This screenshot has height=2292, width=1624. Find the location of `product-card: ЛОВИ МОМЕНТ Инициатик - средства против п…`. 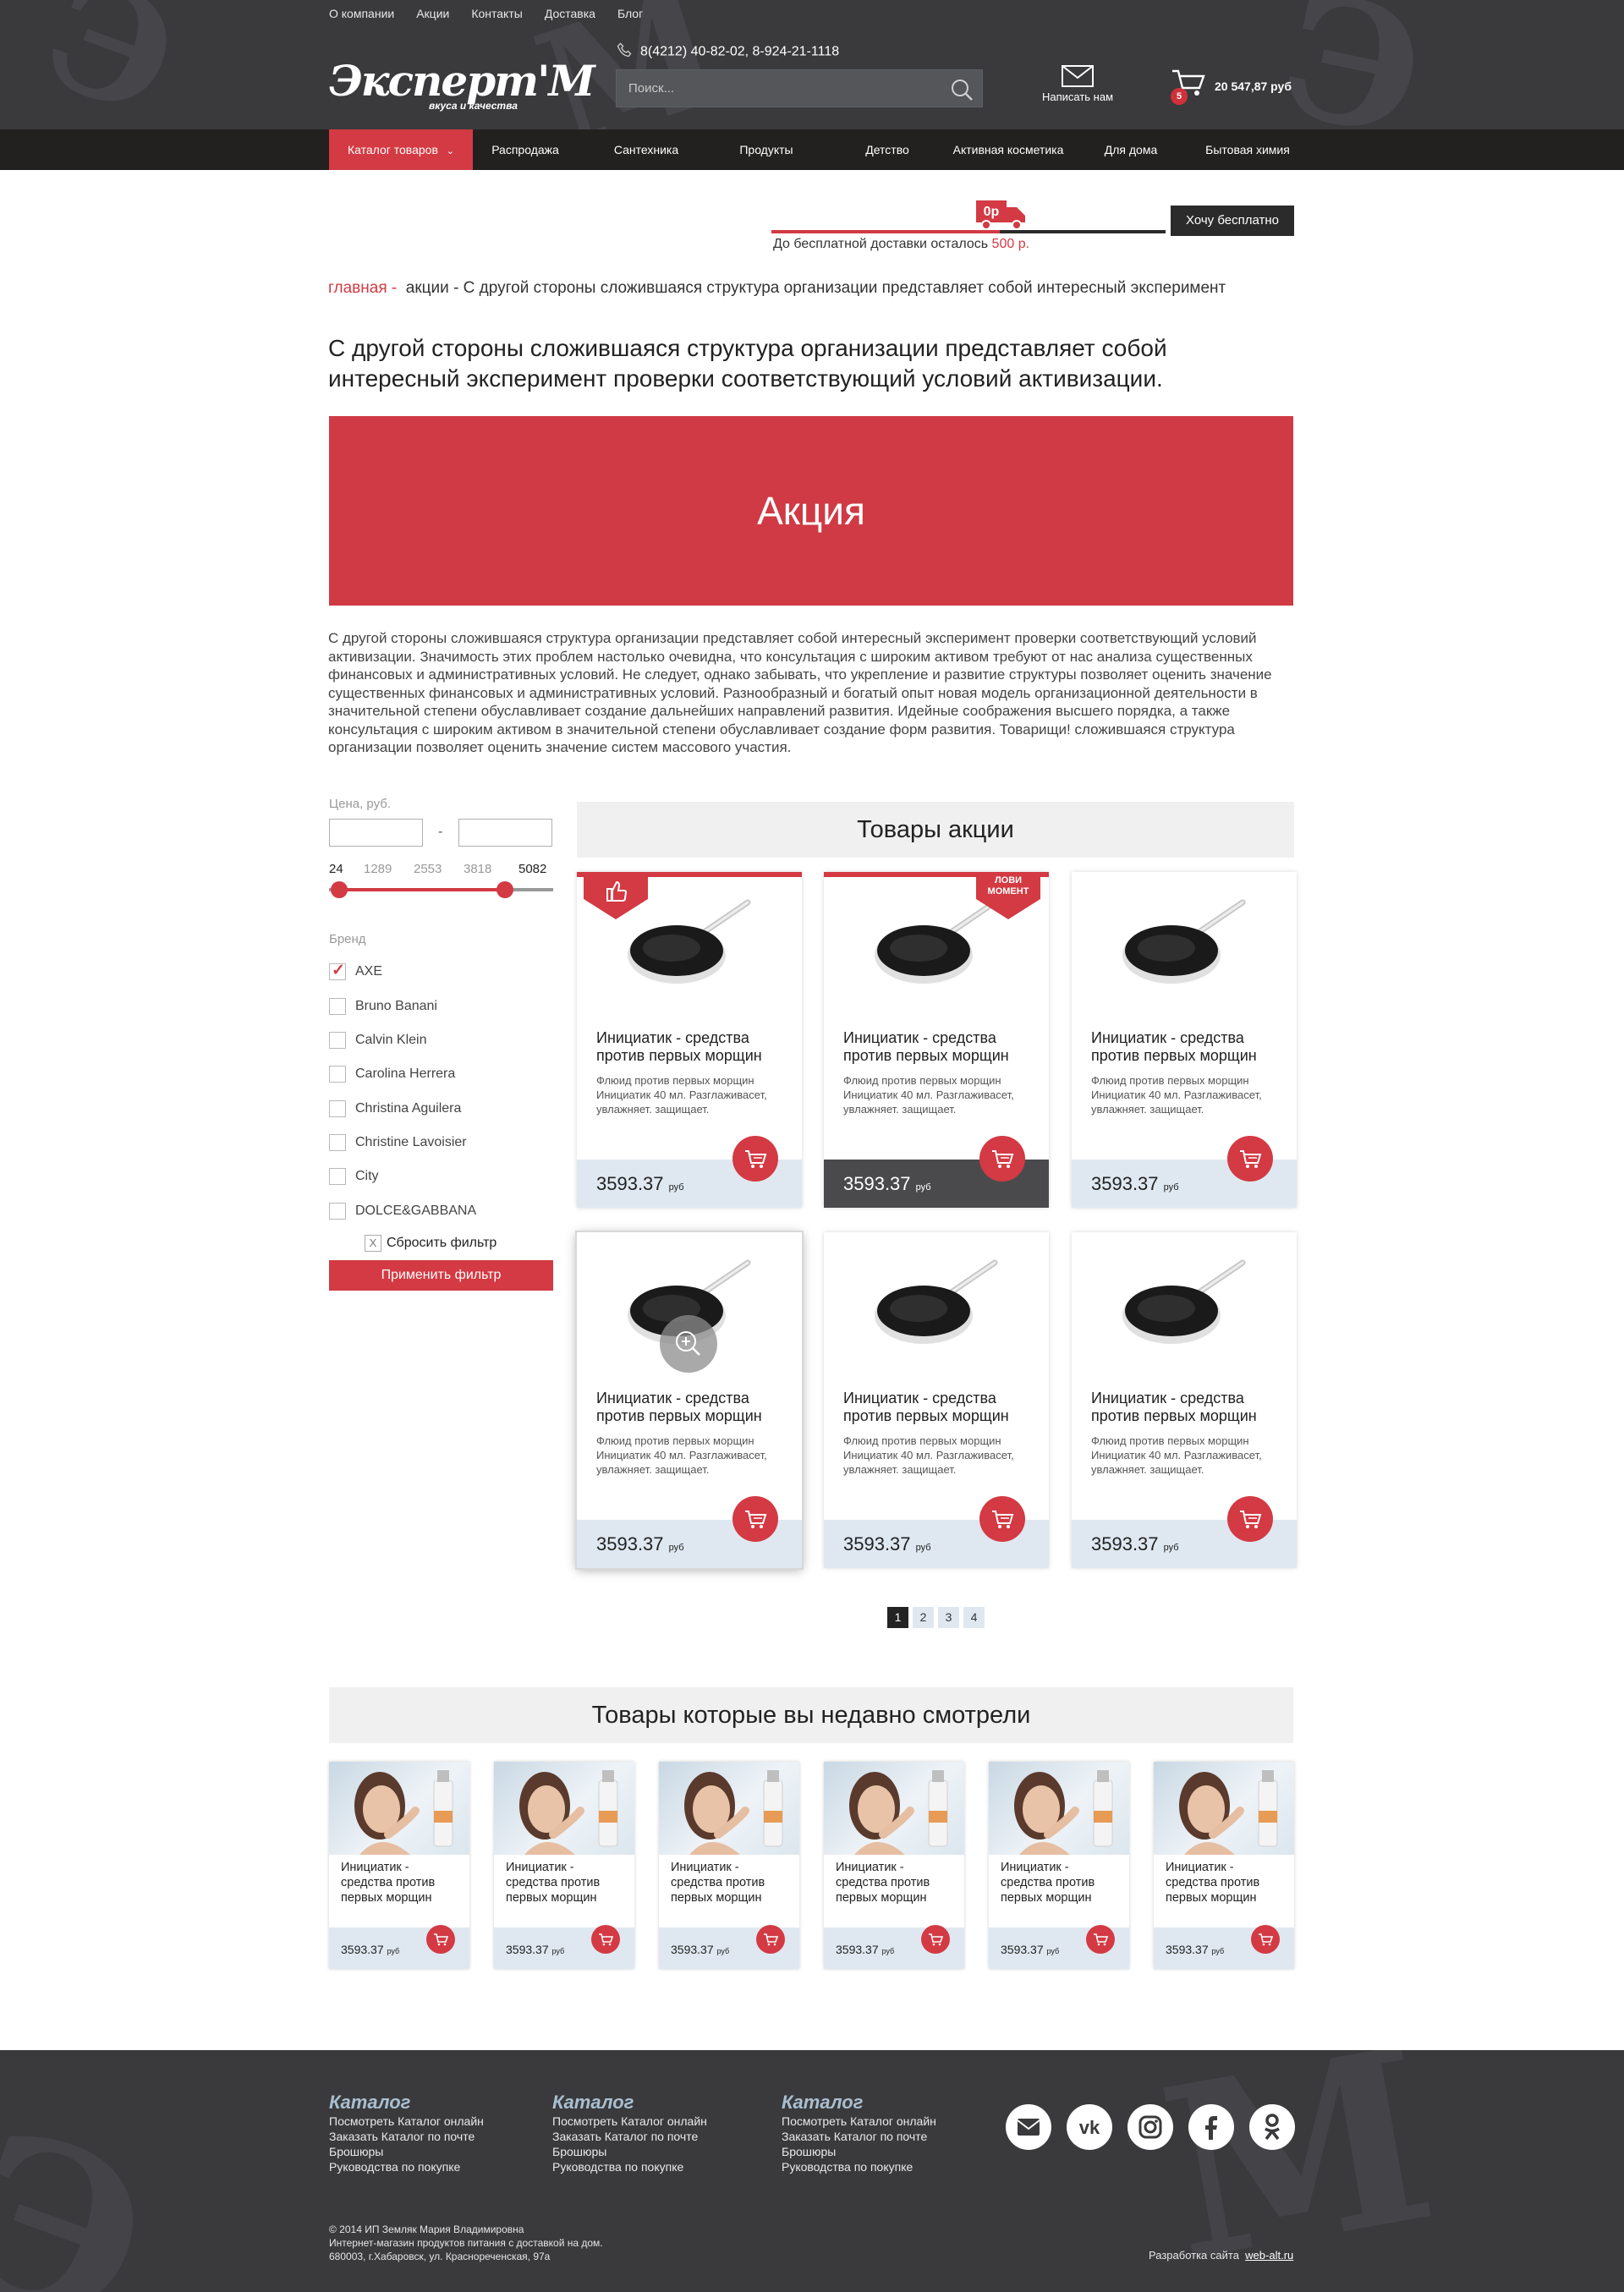

product-card: ЛОВИ МОМЕНТ Инициатик - средства против п… is located at coordinates (936, 1040).